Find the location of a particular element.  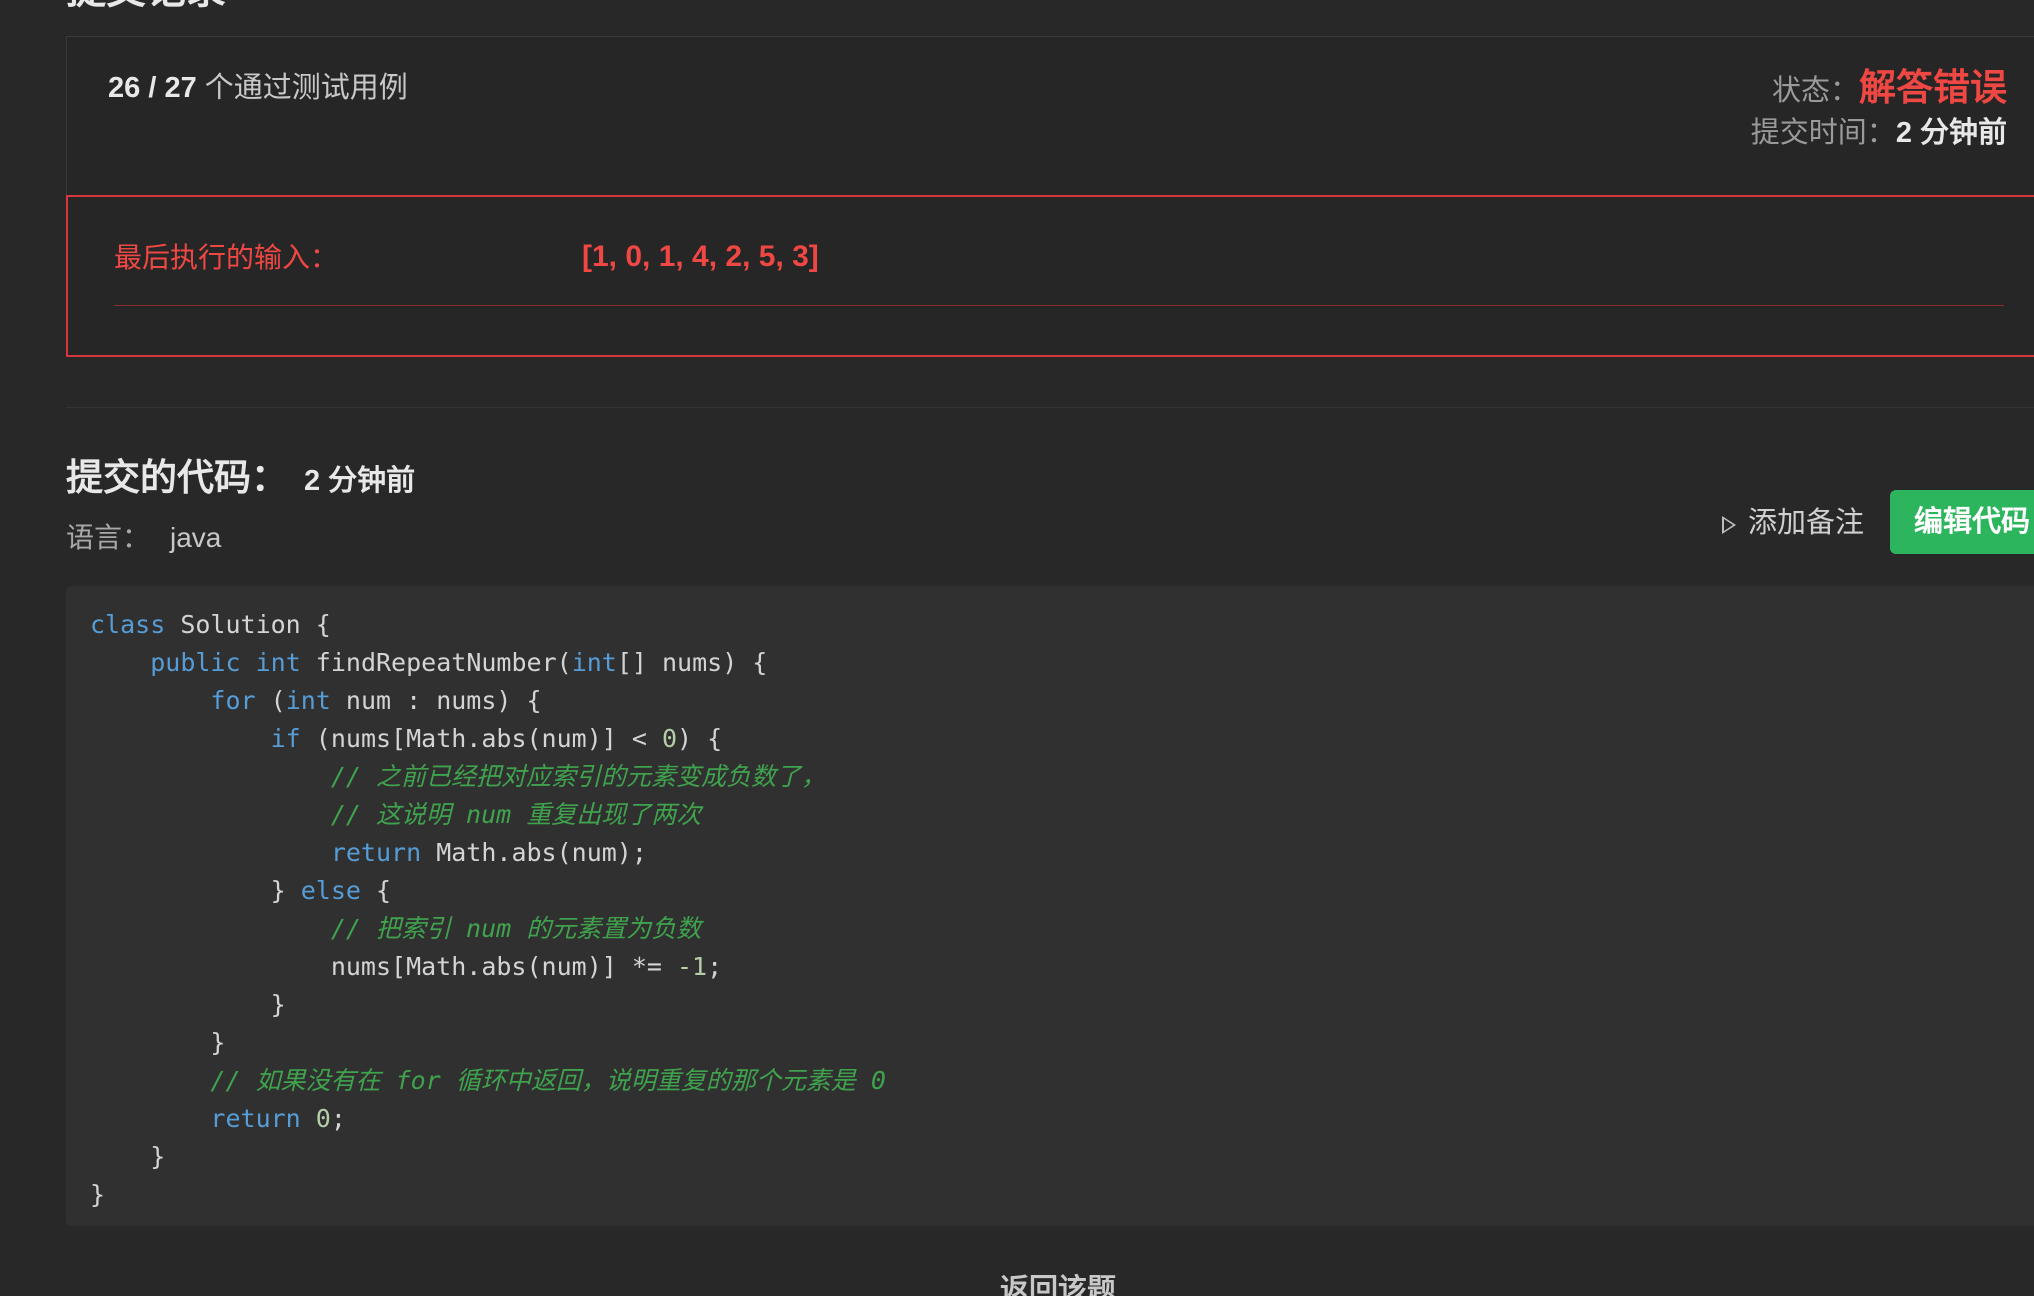

last-input-value: [1, 0, 1, 4, 2, 5, 3] is located at coordinates (700, 256).